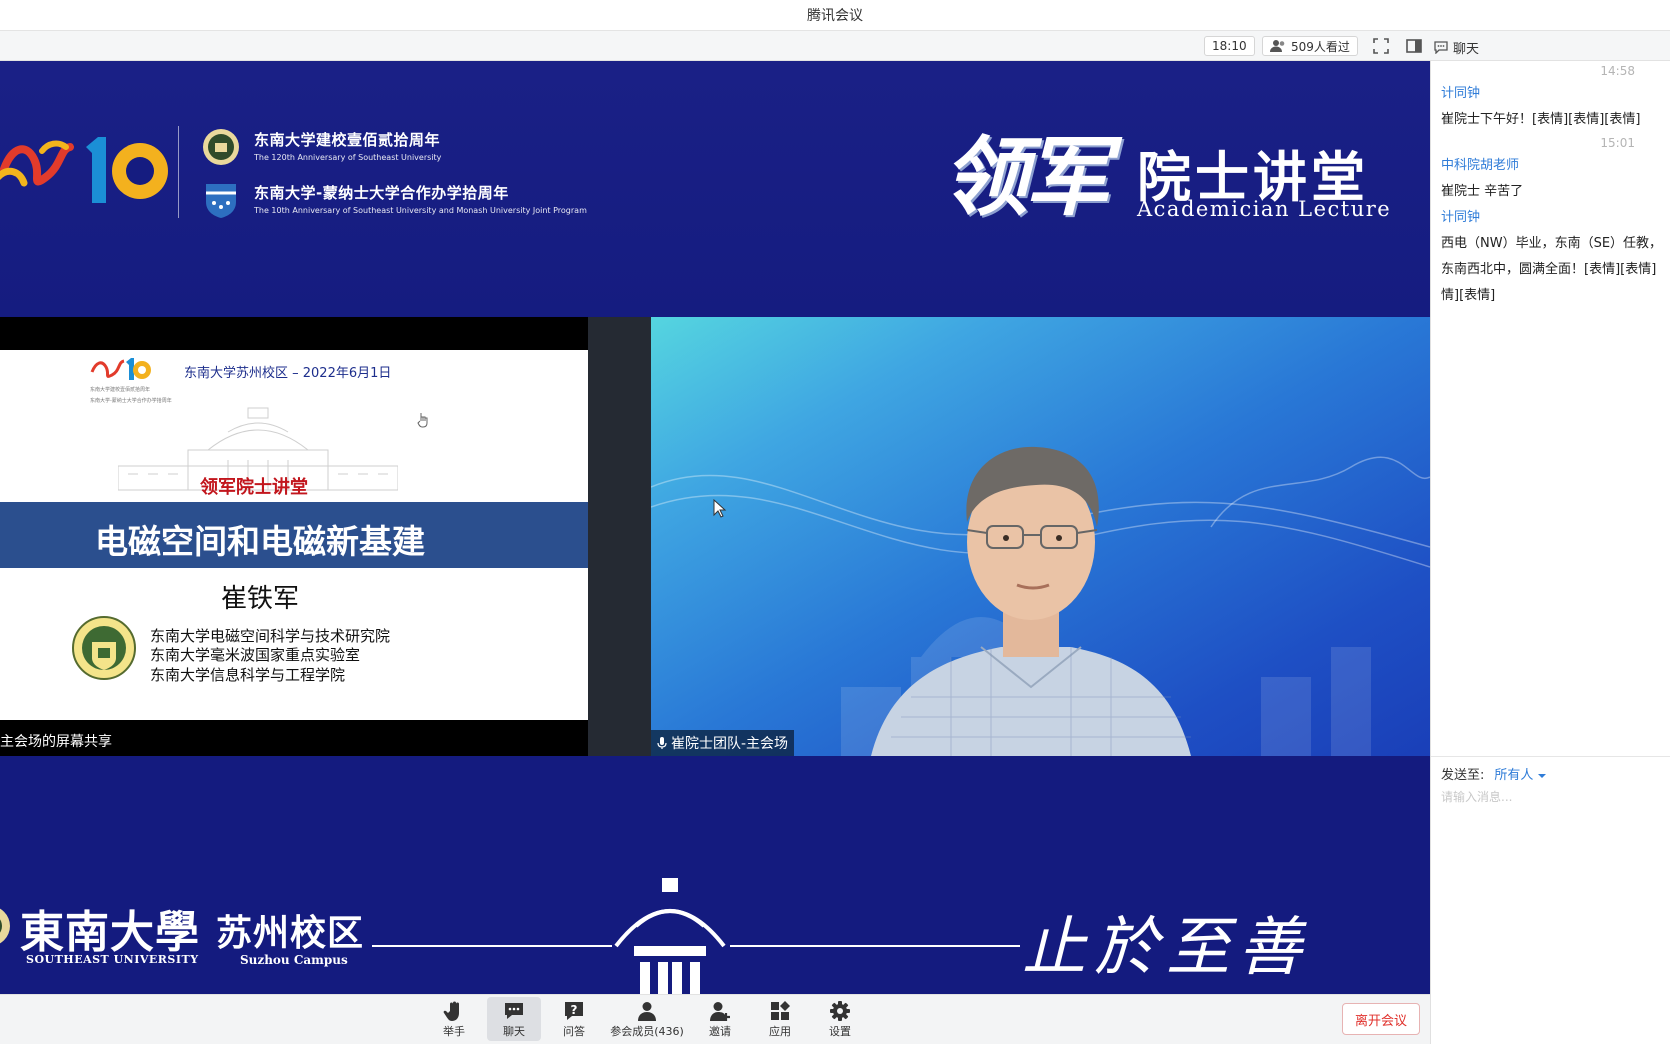 This screenshot has height=1044, width=1670. I want to click on hand-cursor-icon, so click(422, 420).